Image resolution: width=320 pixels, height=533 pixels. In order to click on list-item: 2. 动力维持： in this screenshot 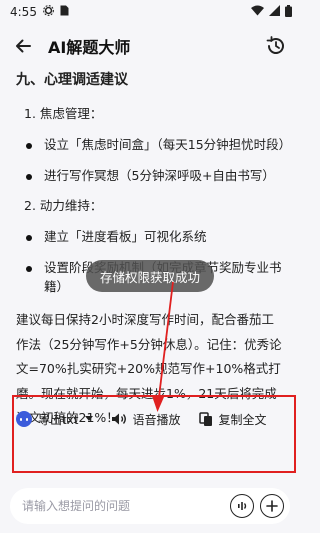, I will do `click(63, 206)`.